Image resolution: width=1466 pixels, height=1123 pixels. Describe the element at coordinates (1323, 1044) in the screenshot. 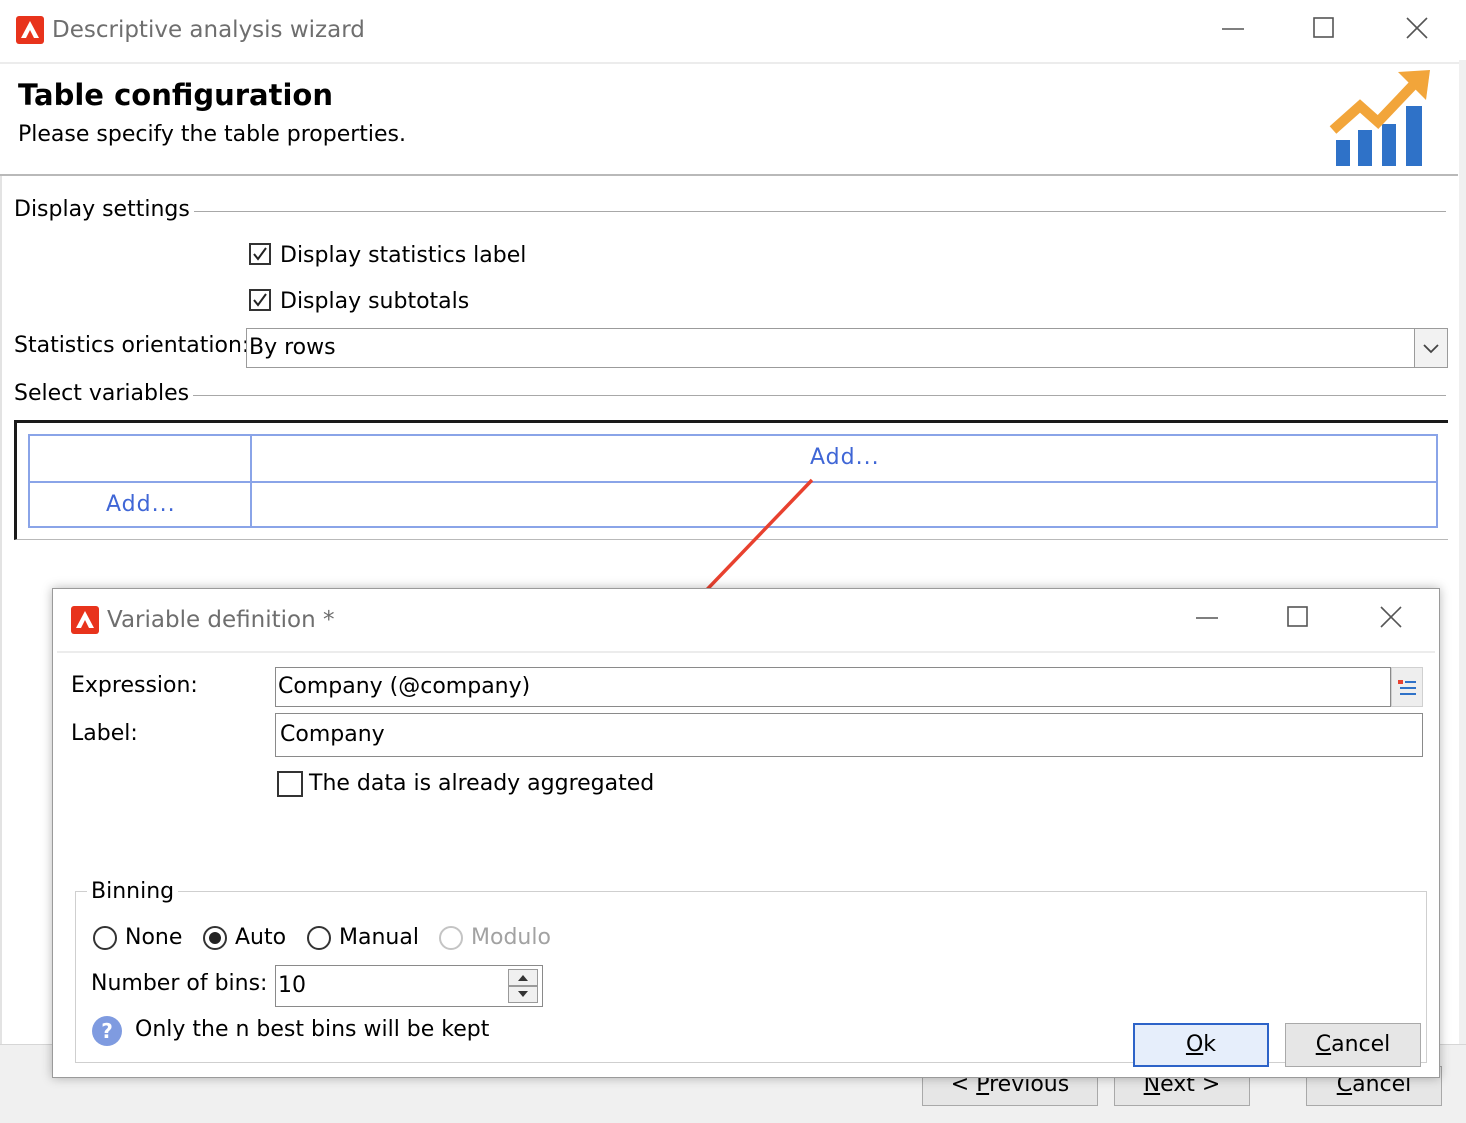

I see `dialog-cancel-mnemonic: C` at that location.